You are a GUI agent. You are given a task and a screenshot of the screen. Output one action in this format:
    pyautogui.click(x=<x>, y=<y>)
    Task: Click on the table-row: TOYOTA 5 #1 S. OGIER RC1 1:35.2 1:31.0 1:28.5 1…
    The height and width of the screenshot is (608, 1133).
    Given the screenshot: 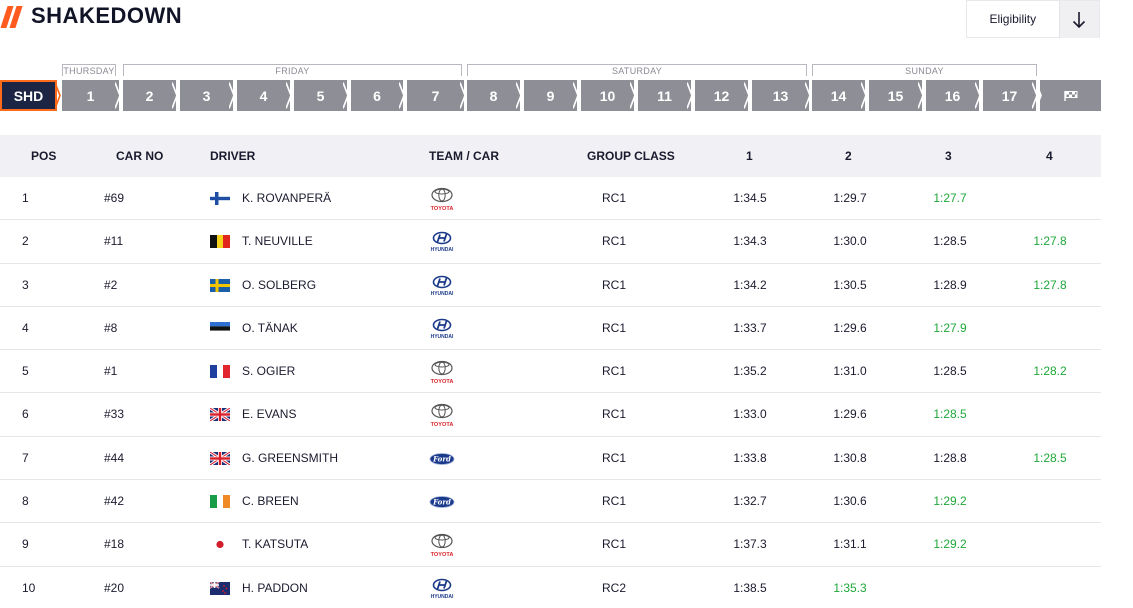 What is the action you would take?
    pyautogui.click(x=550, y=372)
    